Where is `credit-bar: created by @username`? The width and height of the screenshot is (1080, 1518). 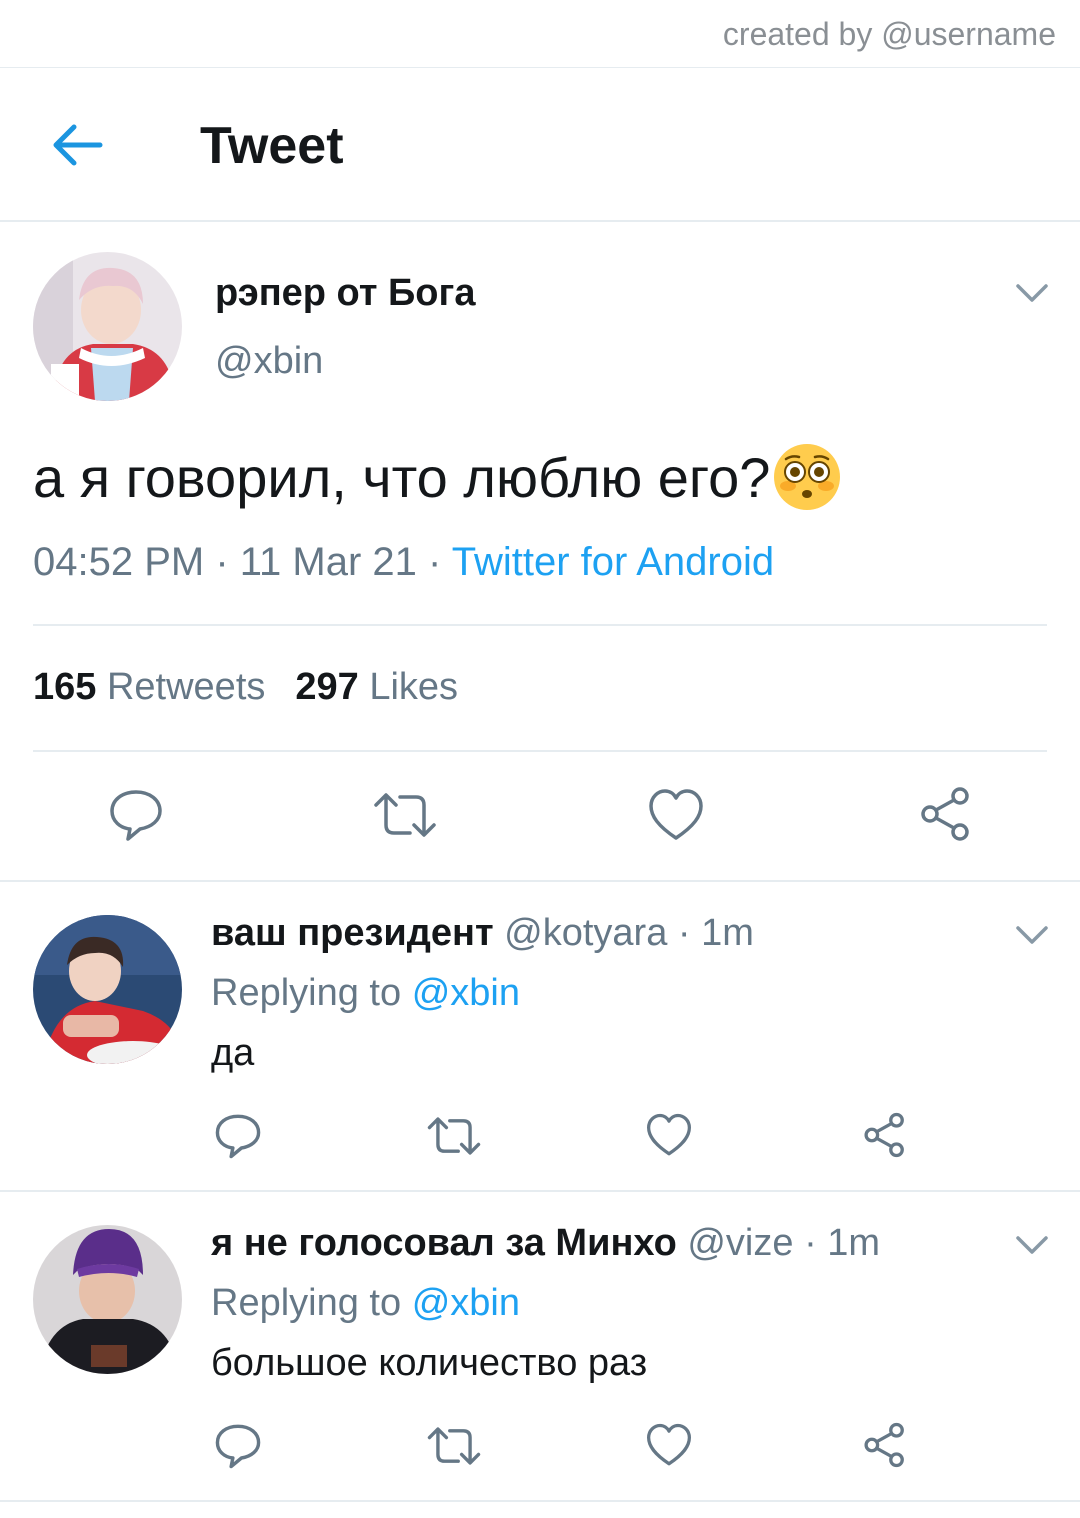 credit-bar: created by @username is located at coordinates (540, 34).